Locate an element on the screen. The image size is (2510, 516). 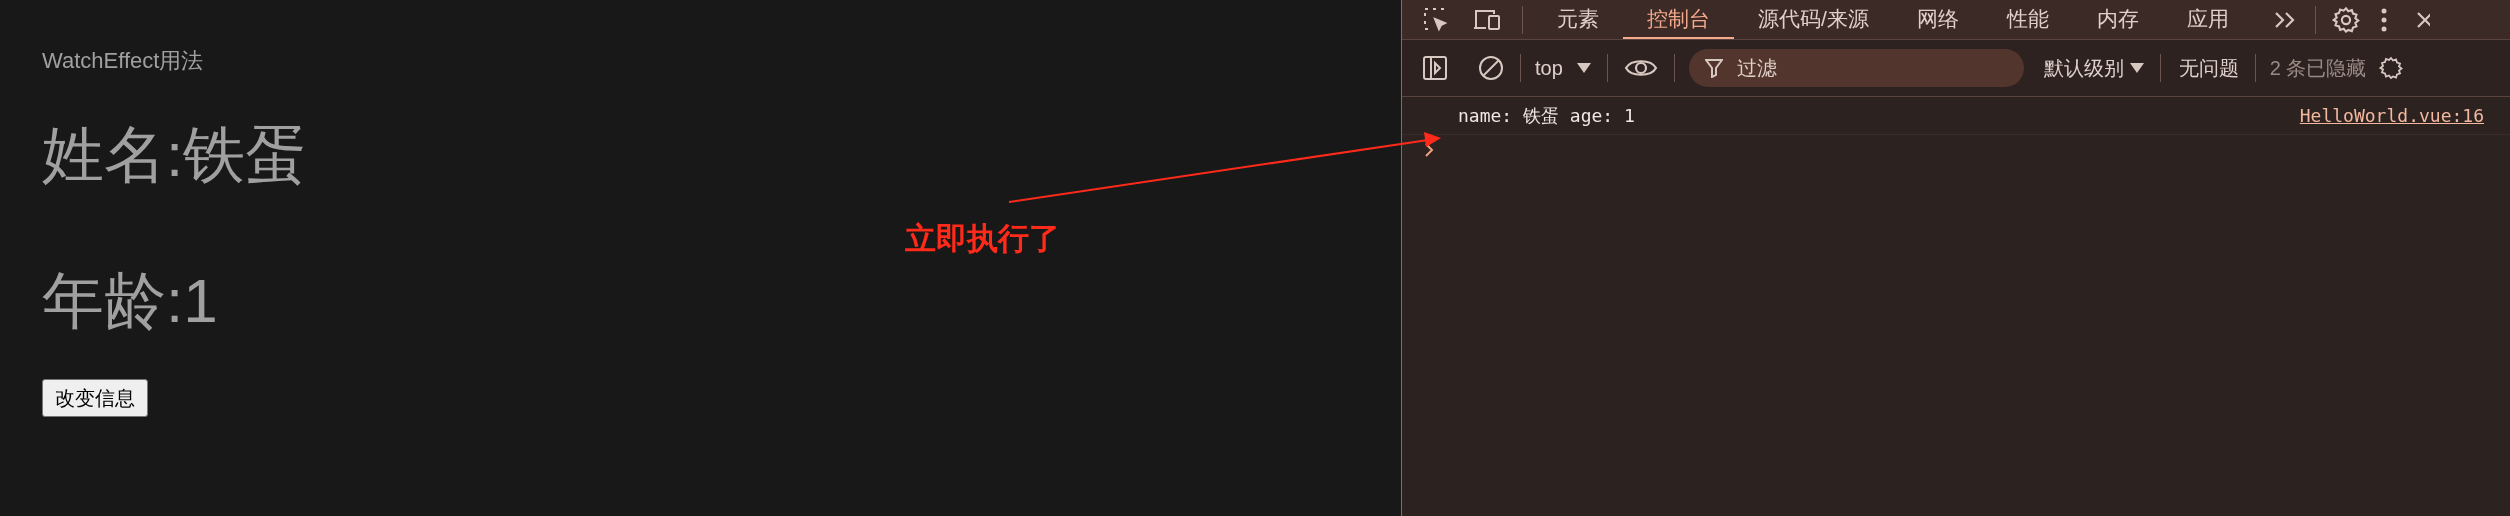
source-link: HelloWorld.vue:16 is located at coordinates (2391, 115).